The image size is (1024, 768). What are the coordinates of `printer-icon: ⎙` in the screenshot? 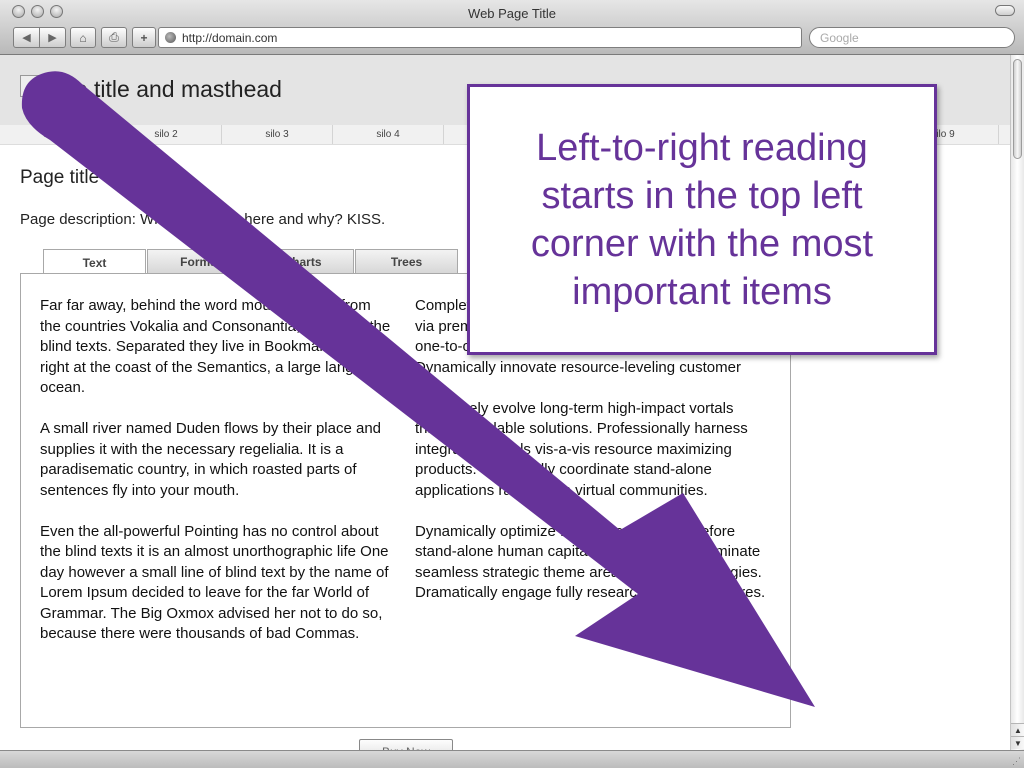 It's located at (114, 37).